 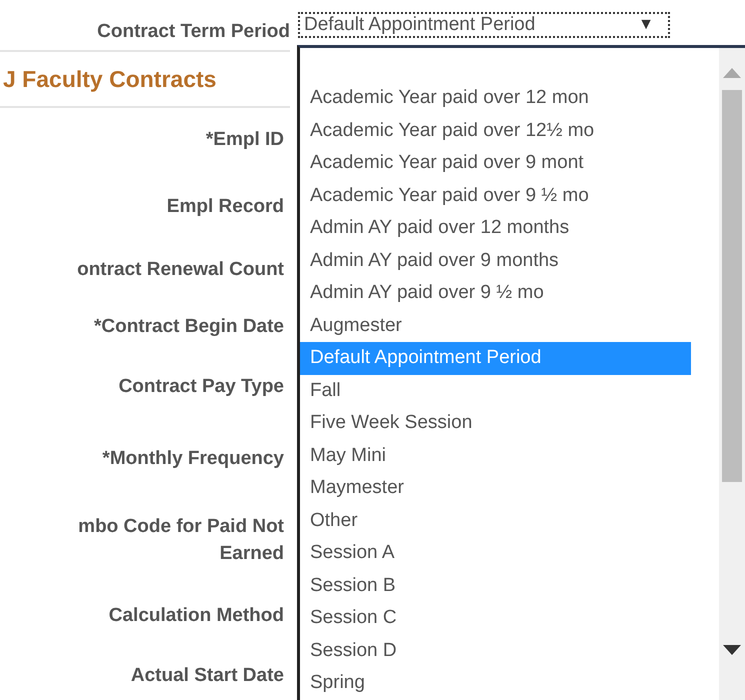 I want to click on dropdown-option: Maymester, so click(x=495, y=488).